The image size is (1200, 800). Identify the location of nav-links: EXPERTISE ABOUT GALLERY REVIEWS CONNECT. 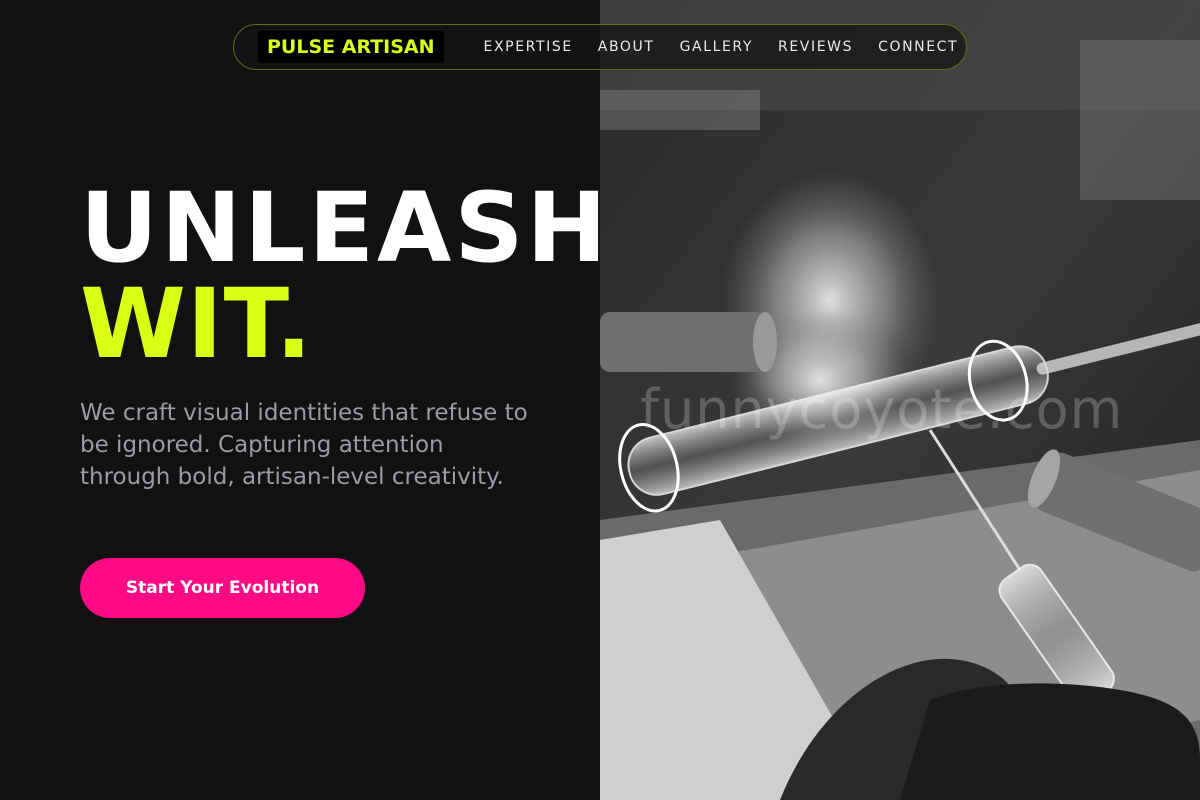
(721, 47).